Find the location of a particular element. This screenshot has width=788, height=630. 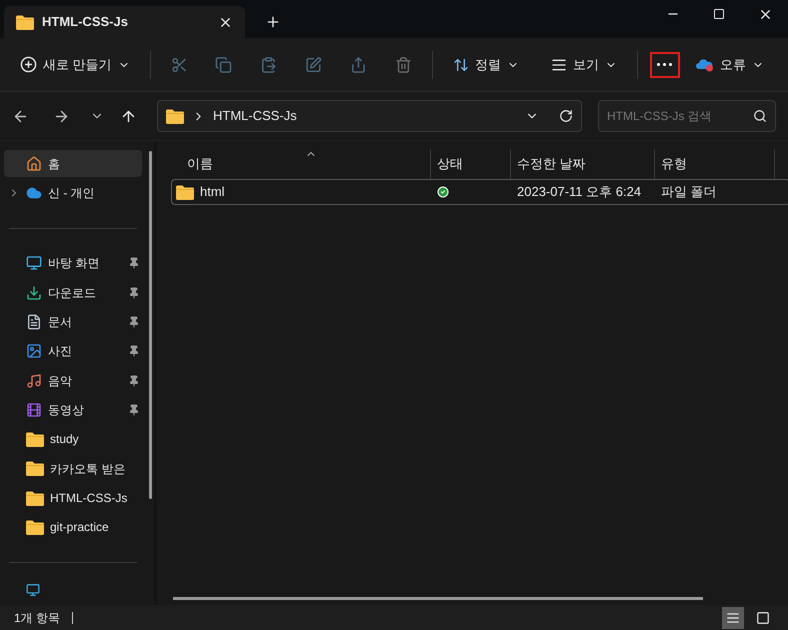

sidebar-item: 카카오톡 받은 is located at coordinates (73, 468).